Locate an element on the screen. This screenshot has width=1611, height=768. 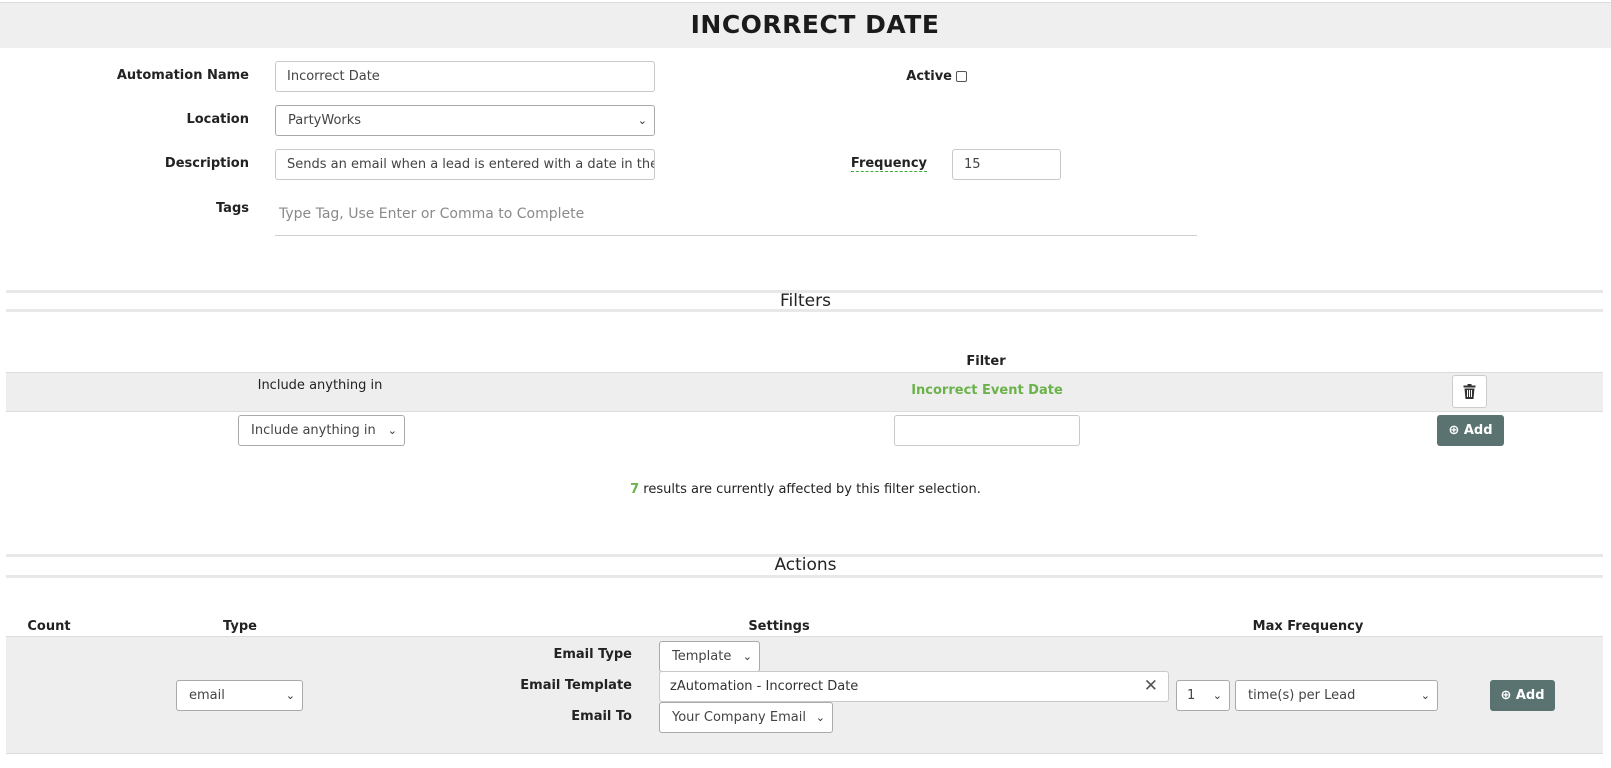
add-filter-button: ⊕ Add is located at coordinates (1470, 430).